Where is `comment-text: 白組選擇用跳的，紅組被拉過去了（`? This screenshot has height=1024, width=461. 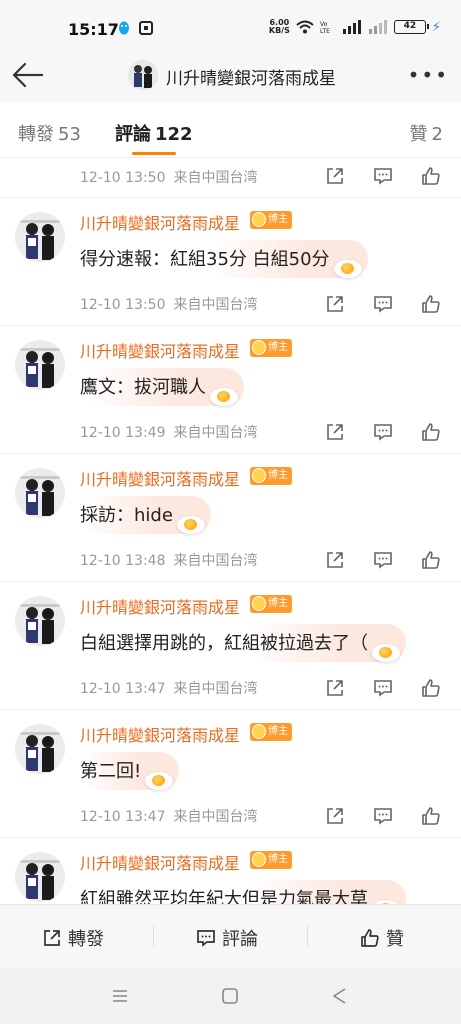 comment-text: 白組選擇用跳的，紅組被拉過去了（ is located at coordinates (224, 643).